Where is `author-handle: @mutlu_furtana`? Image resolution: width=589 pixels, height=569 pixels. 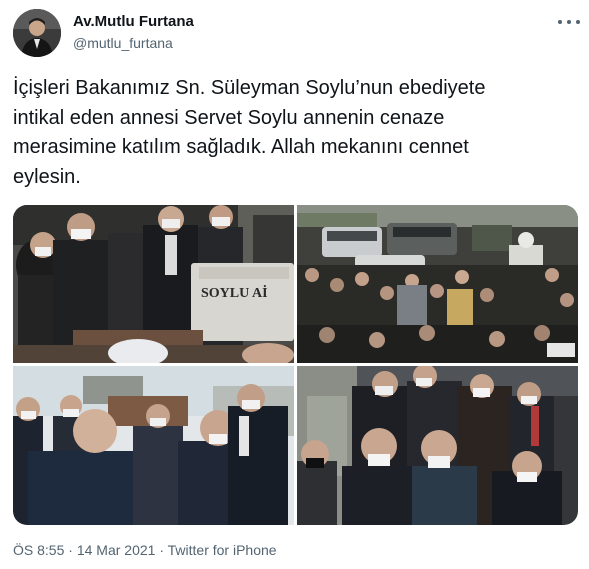
author-handle: @mutlu_furtana is located at coordinates (123, 43).